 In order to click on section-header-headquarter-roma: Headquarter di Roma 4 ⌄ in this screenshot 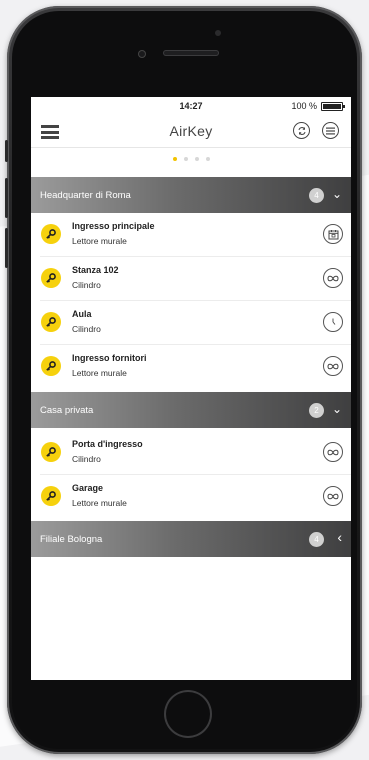, I will do `click(191, 195)`.